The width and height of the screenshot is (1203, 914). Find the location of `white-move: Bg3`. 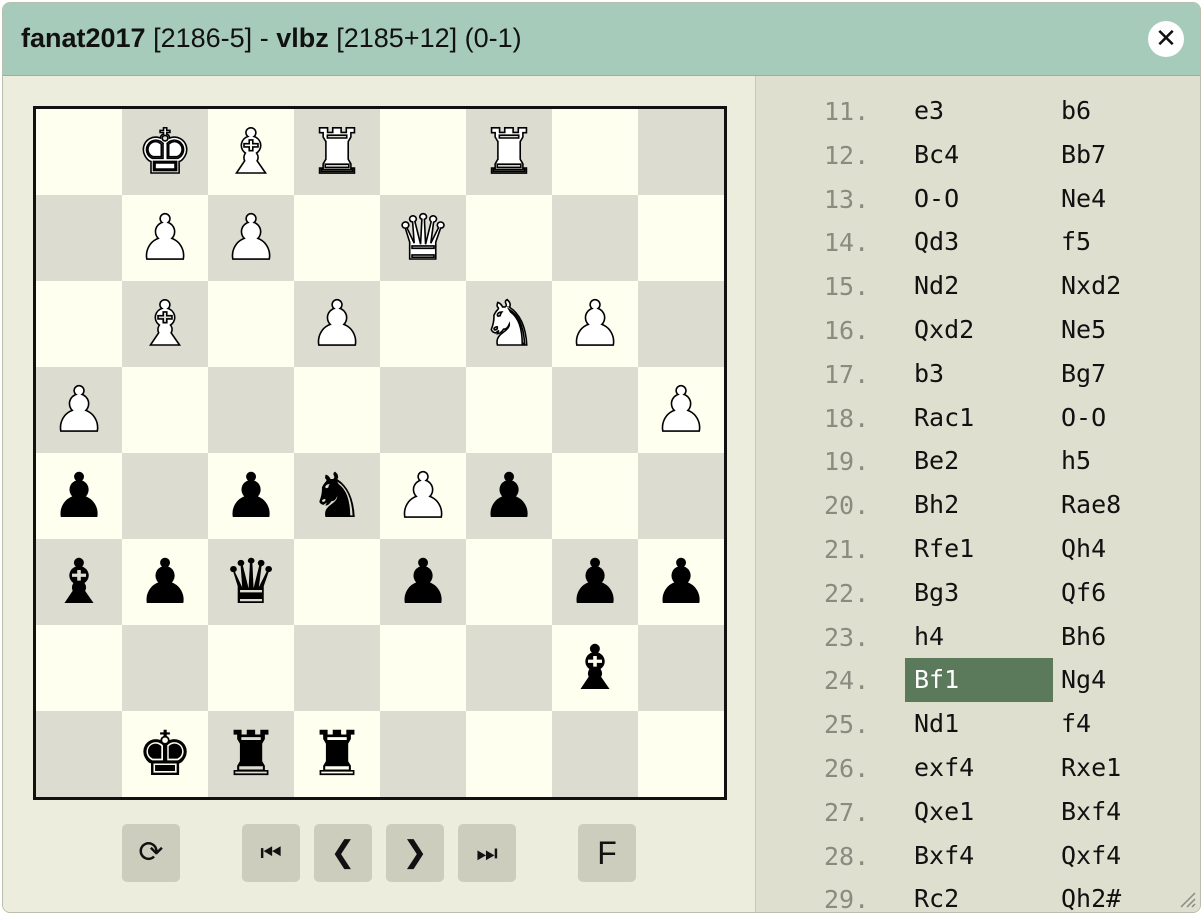

white-move: Bg3 is located at coordinates (979, 593).